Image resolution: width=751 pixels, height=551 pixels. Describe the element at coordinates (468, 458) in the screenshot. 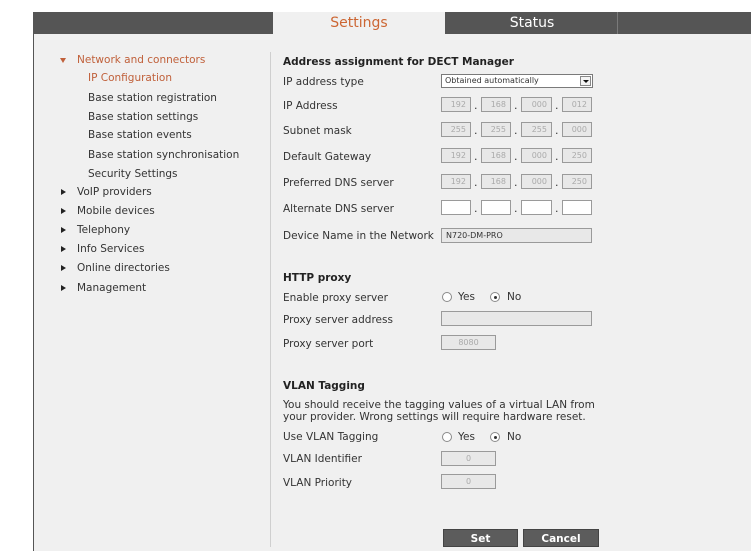

I see `vlan-identifier-input: 0` at that location.